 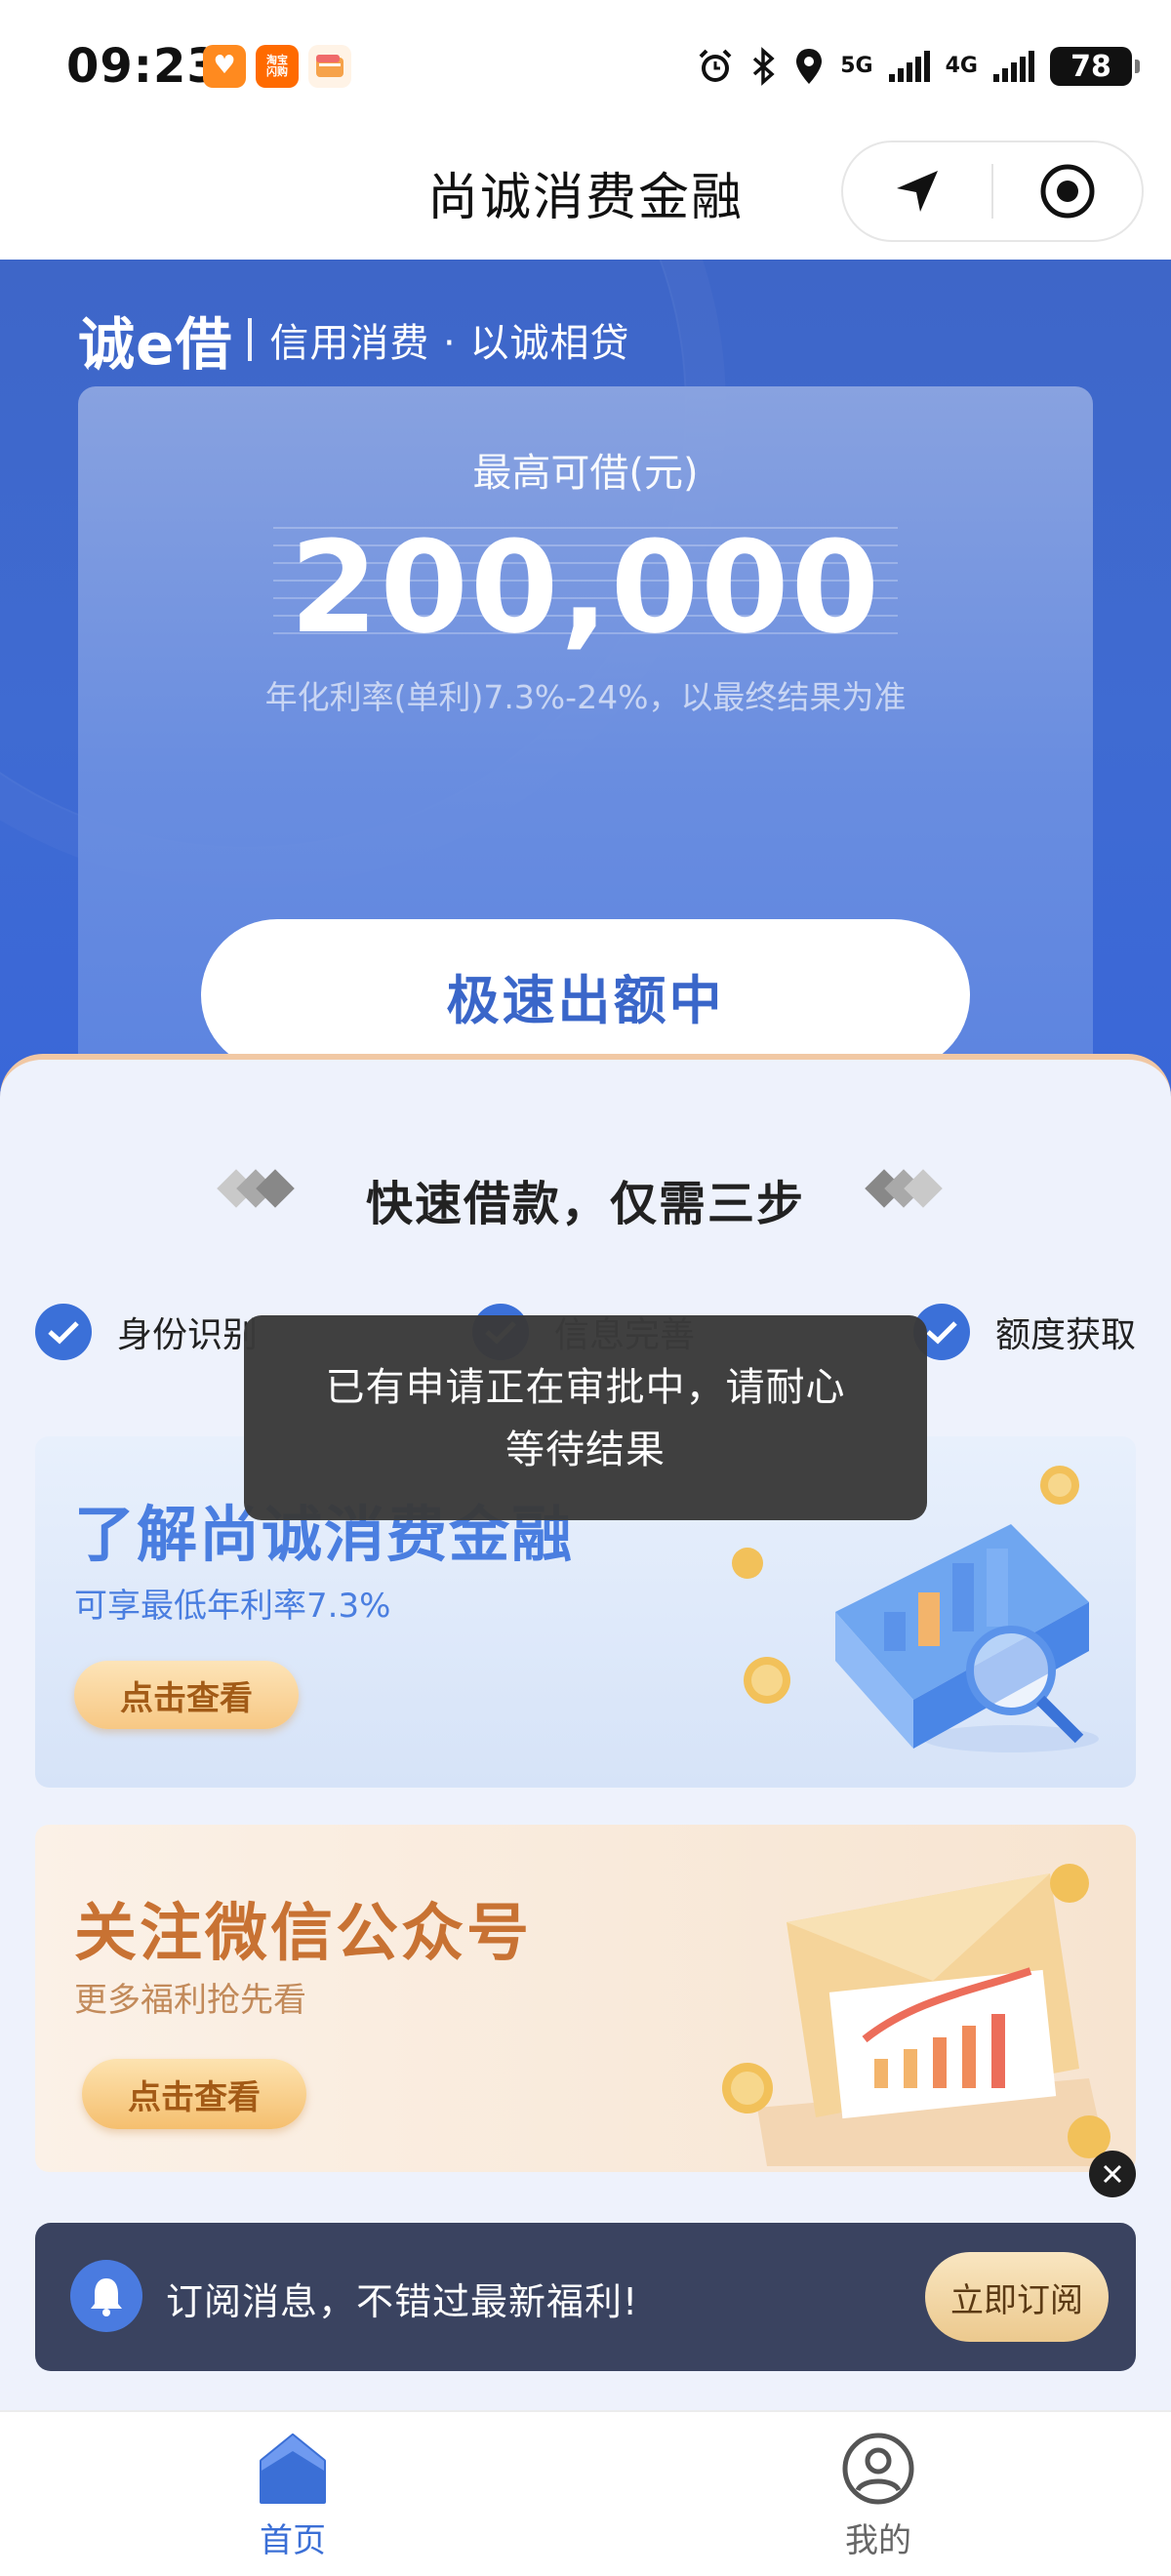 What do you see at coordinates (250, 339) in the screenshot?
I see `brand-divider` at bounding box center [250, 339].